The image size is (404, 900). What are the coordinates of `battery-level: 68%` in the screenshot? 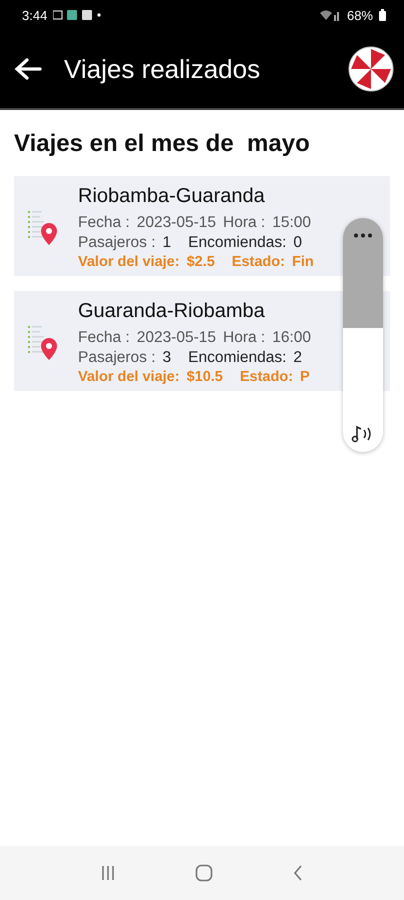 It's located at (359, 15).